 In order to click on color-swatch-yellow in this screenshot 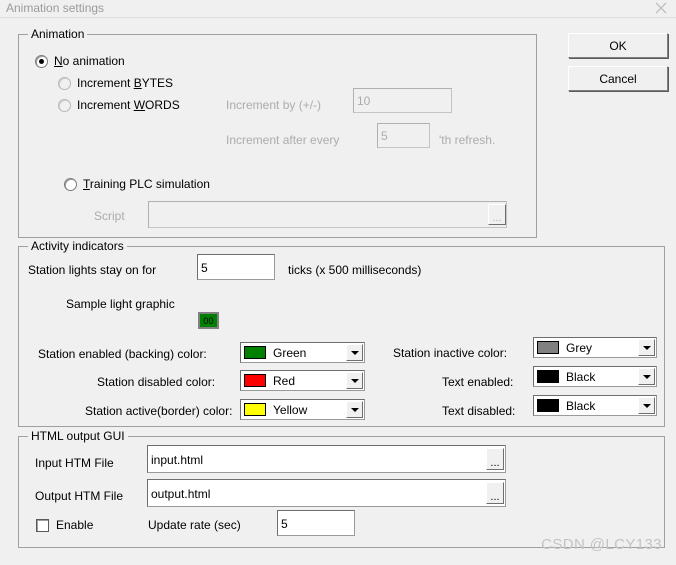, I will do `click(255, 409)`.